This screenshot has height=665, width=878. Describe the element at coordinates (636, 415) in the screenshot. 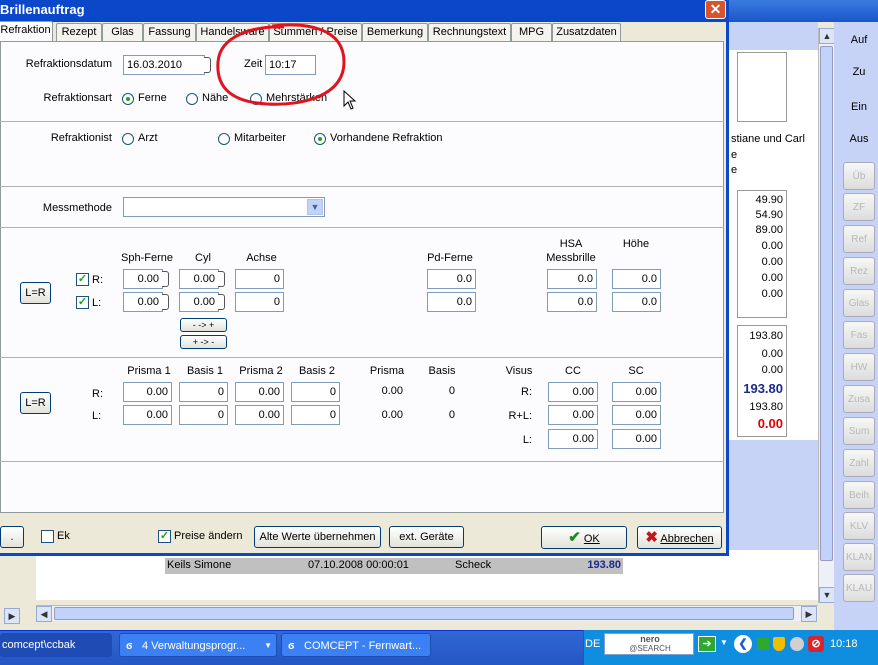

I see `visus-sc-rl-field: 0.00` at that location.